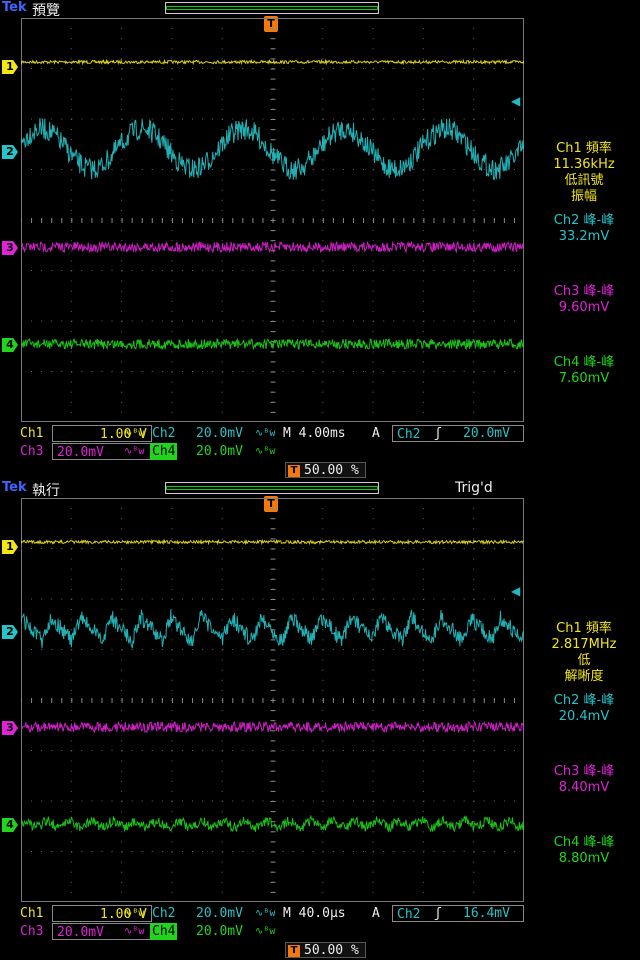  What do you see at coordinates (584, 228) in the screenshot?
I see `measurement-ch2: Ch2 峰-峰 33.2mV` at bounding box center [584, 228].